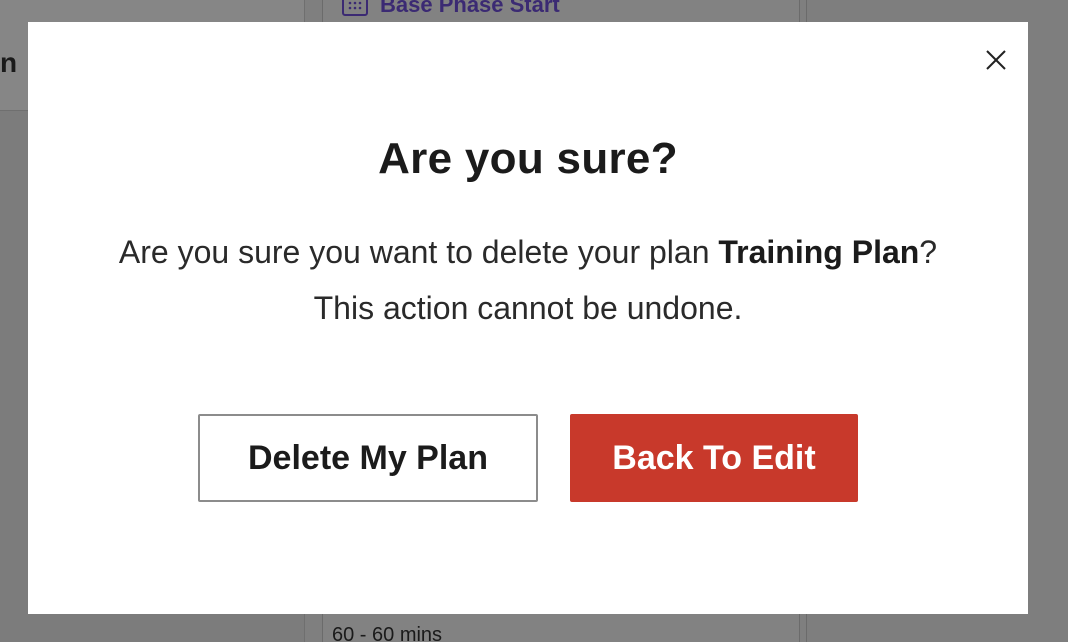 Image resolution: width=1068 pixels, height=642 pixels. What do you see at coordinates (355, 8) in the screenshot?
I see `calendar-icon` at bounding box center [355, 8].